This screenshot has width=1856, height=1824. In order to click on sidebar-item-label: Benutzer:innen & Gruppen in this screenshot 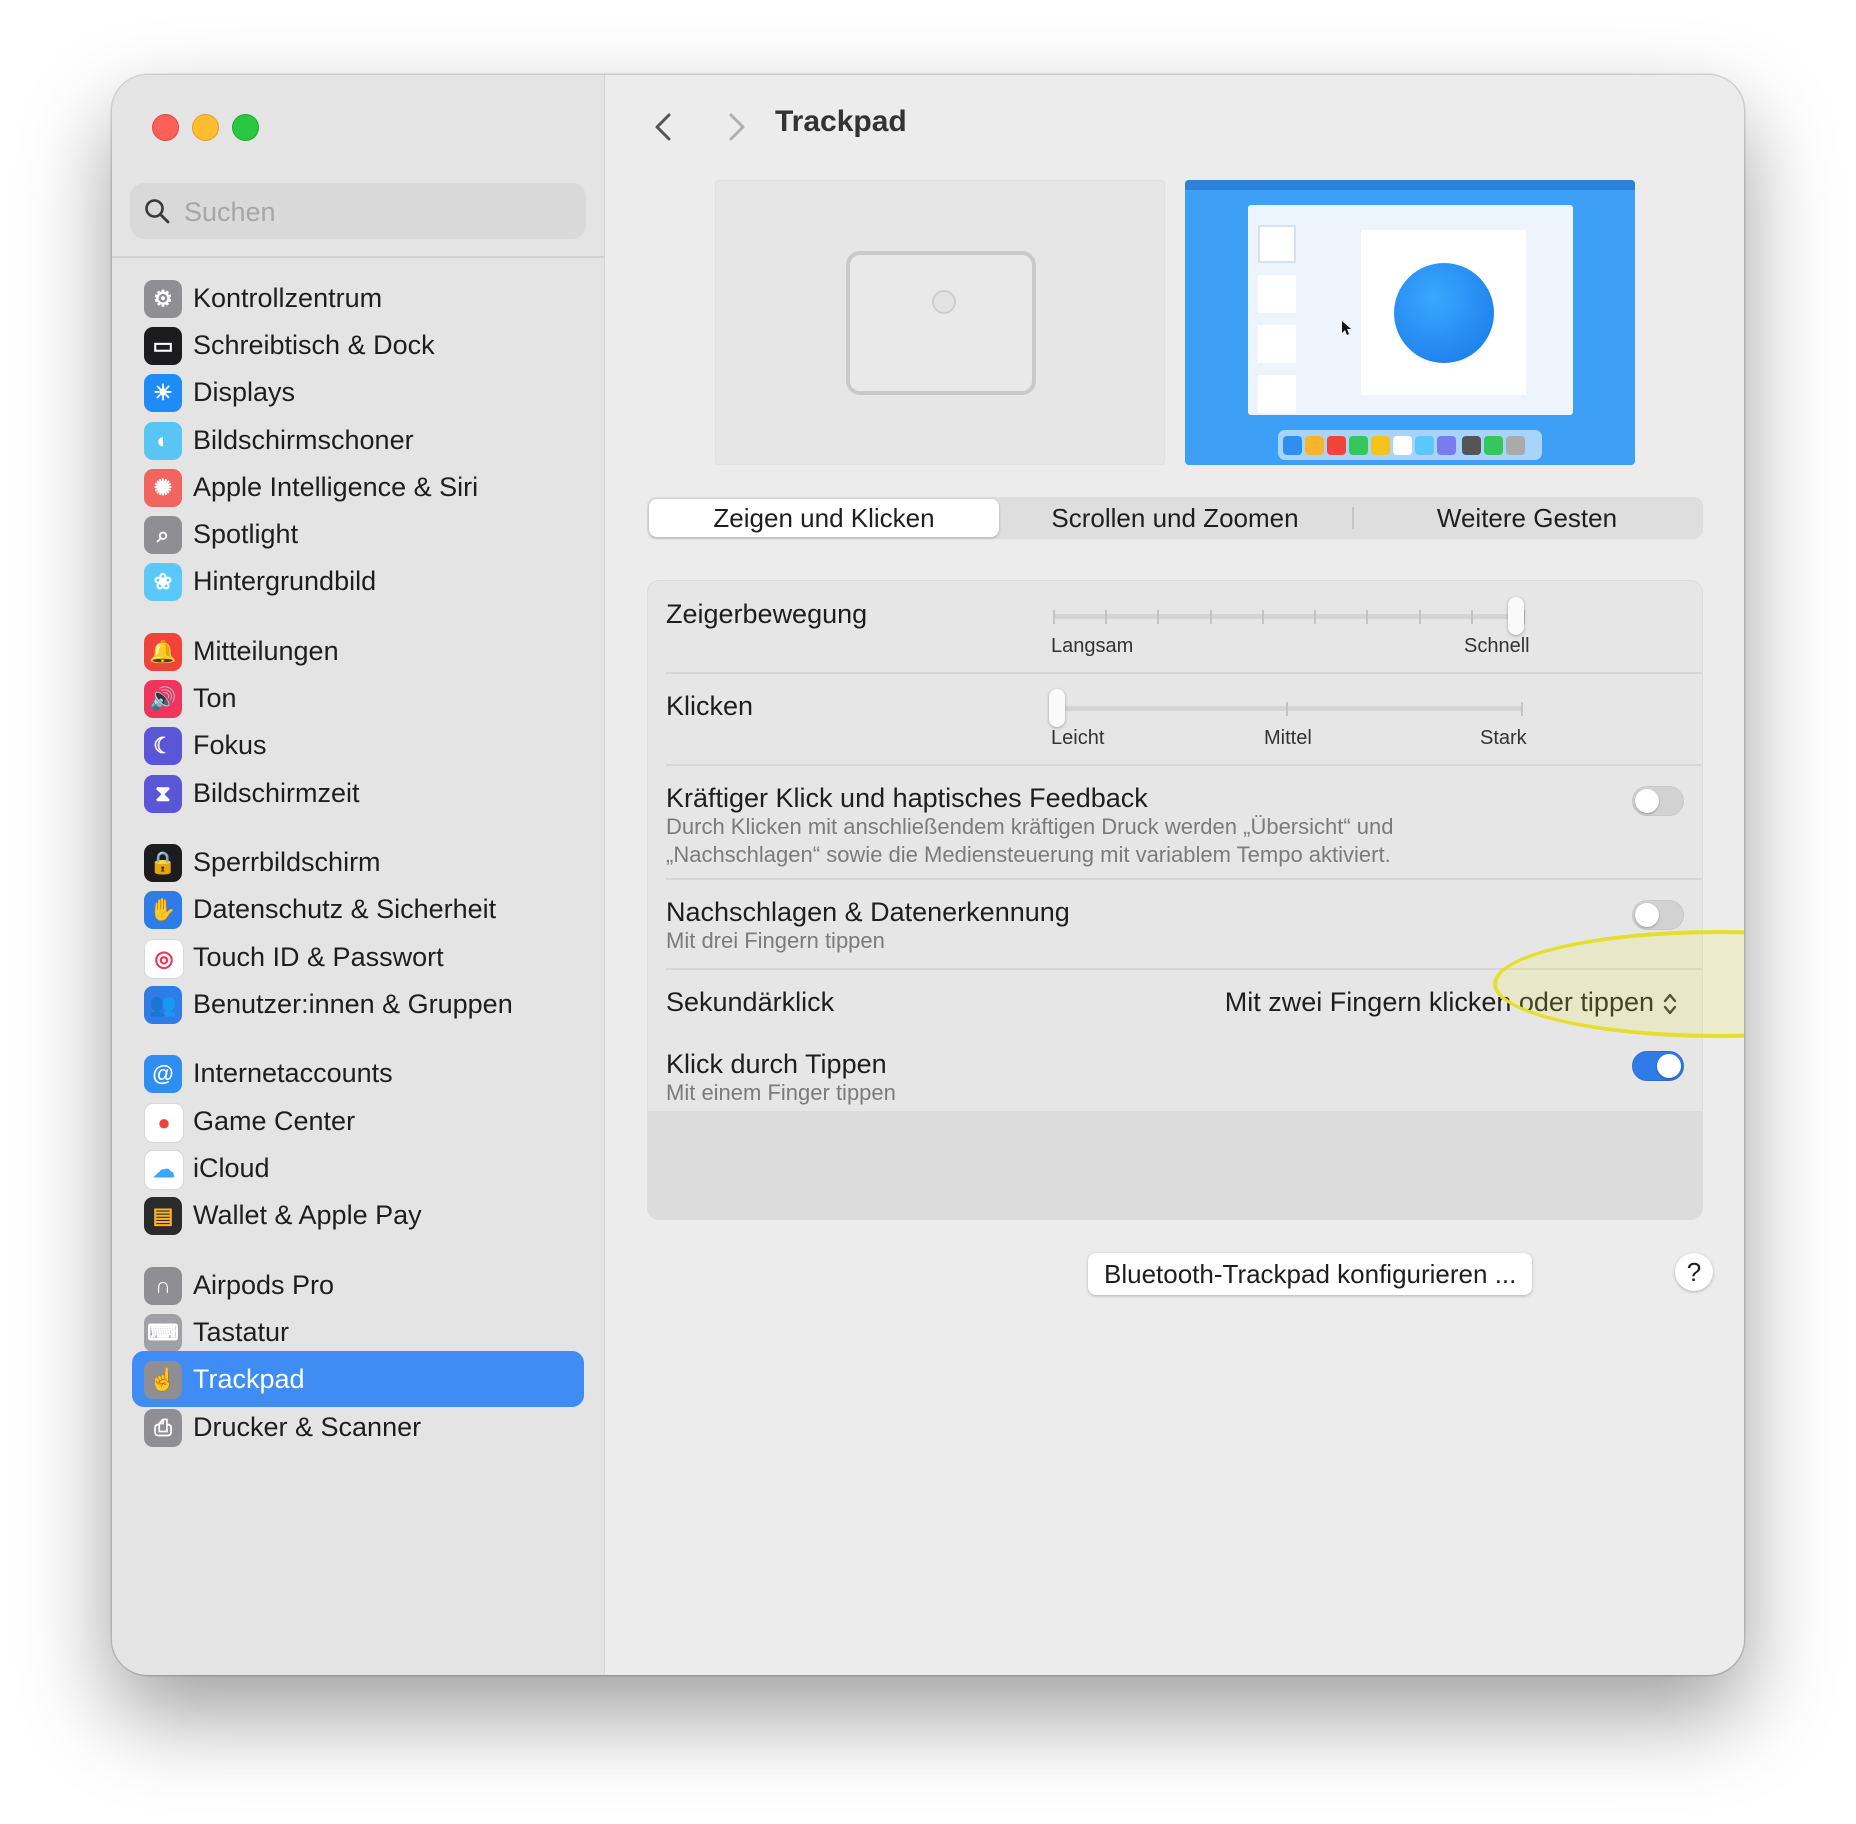, I will do `click(353, 1004)`.